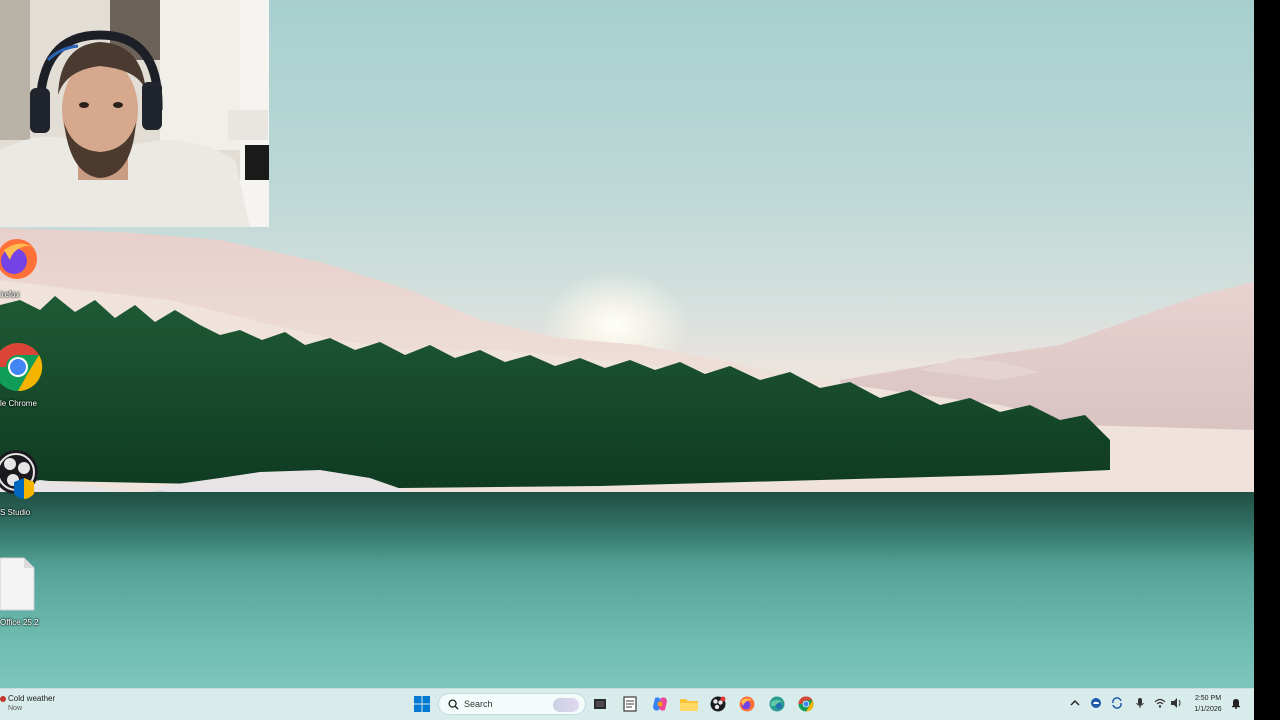 Image resolution: width=1280 pixels, height=720 pixels. I want to click on copilot-icon, so click(660, 704).